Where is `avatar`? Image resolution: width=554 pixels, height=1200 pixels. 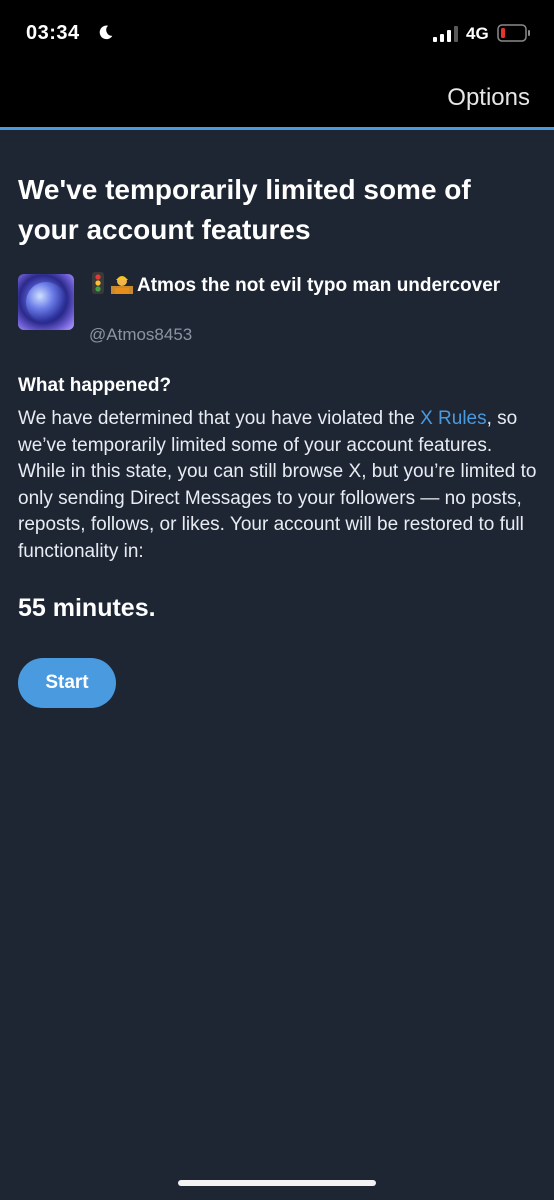 avatar is located at coordinates (46, 302).